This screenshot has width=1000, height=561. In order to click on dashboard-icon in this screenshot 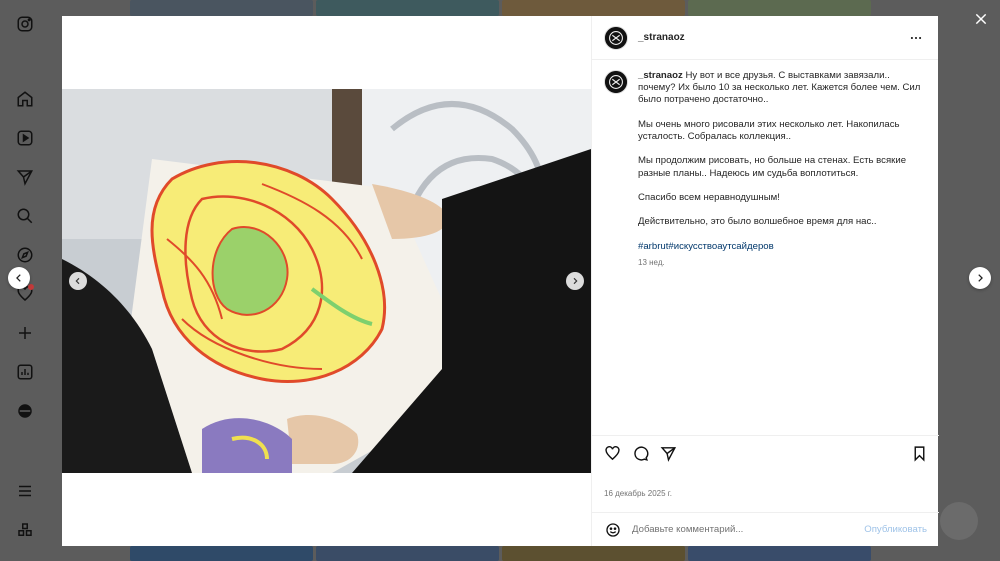, I will do `click(25, 372)`.